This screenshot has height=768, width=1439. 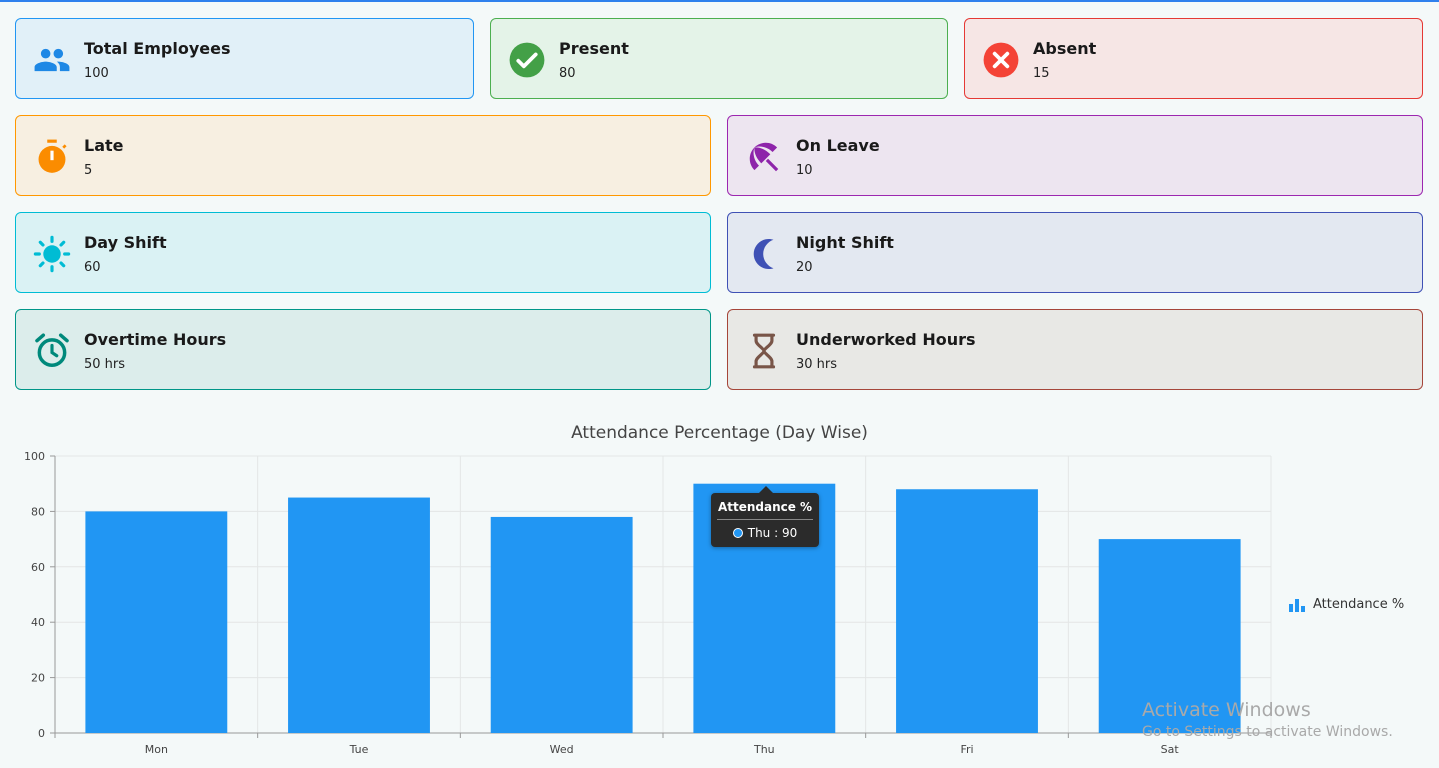 What do you see at coordinates (1075, 349) in the screenshot?
I see `stat-card-underworked-hours: Underworked Hours 30 hrs` at bounding box center [1075, 349].